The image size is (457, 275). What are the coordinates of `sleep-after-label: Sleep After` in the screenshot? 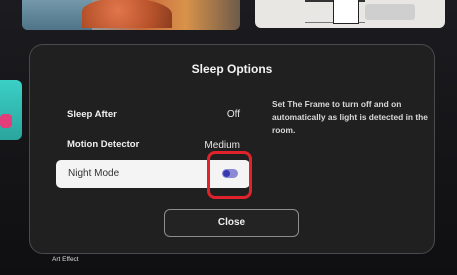 It's located at (92, 114).